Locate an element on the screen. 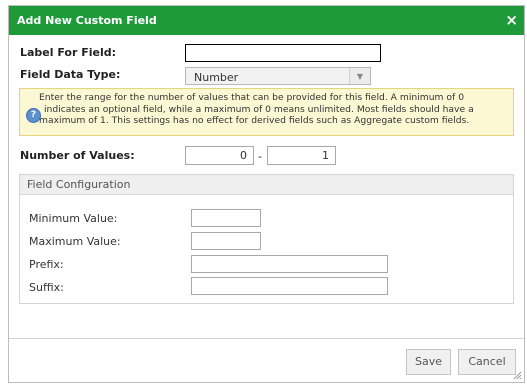 This screenshot has height=385, width=527. dialog-title: Add New Custom Field is located at coordinates (87, 20).